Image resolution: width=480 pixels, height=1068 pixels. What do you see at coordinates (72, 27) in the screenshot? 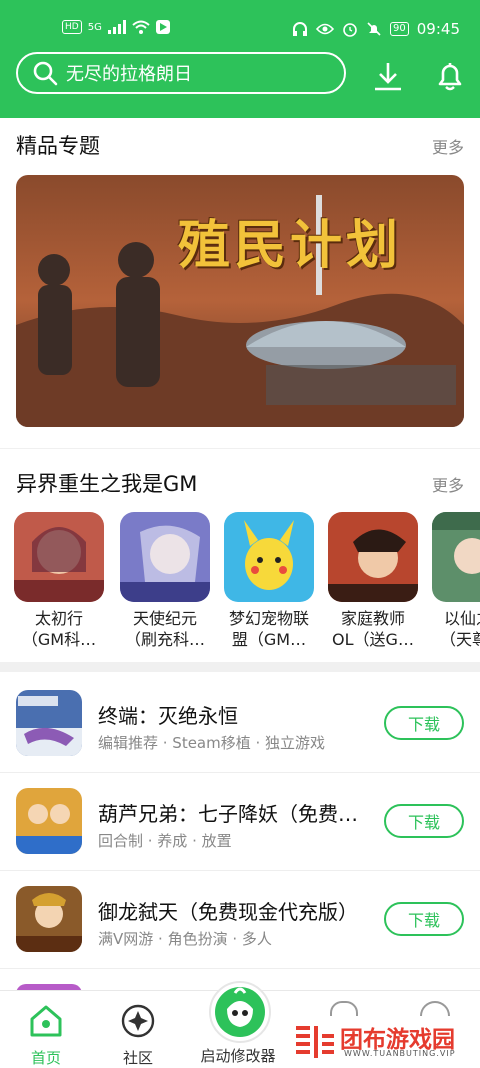
I see `hd-badge: HD` at bounding box center [72, 27].